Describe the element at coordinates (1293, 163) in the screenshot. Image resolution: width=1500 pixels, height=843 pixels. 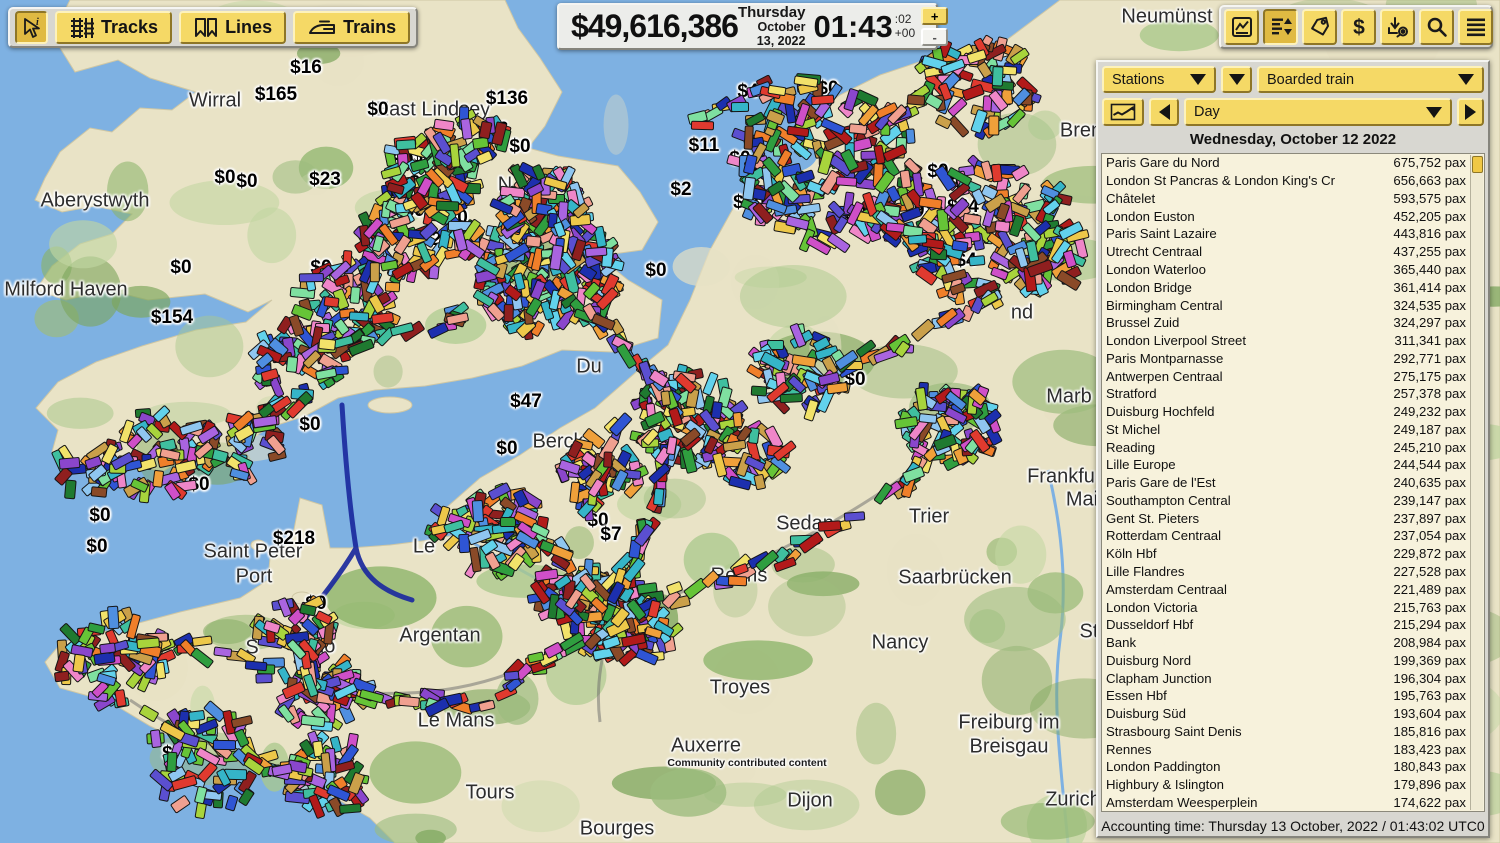
I see `station-row: Paris Gare du Nord 675,752 pax` at that location.